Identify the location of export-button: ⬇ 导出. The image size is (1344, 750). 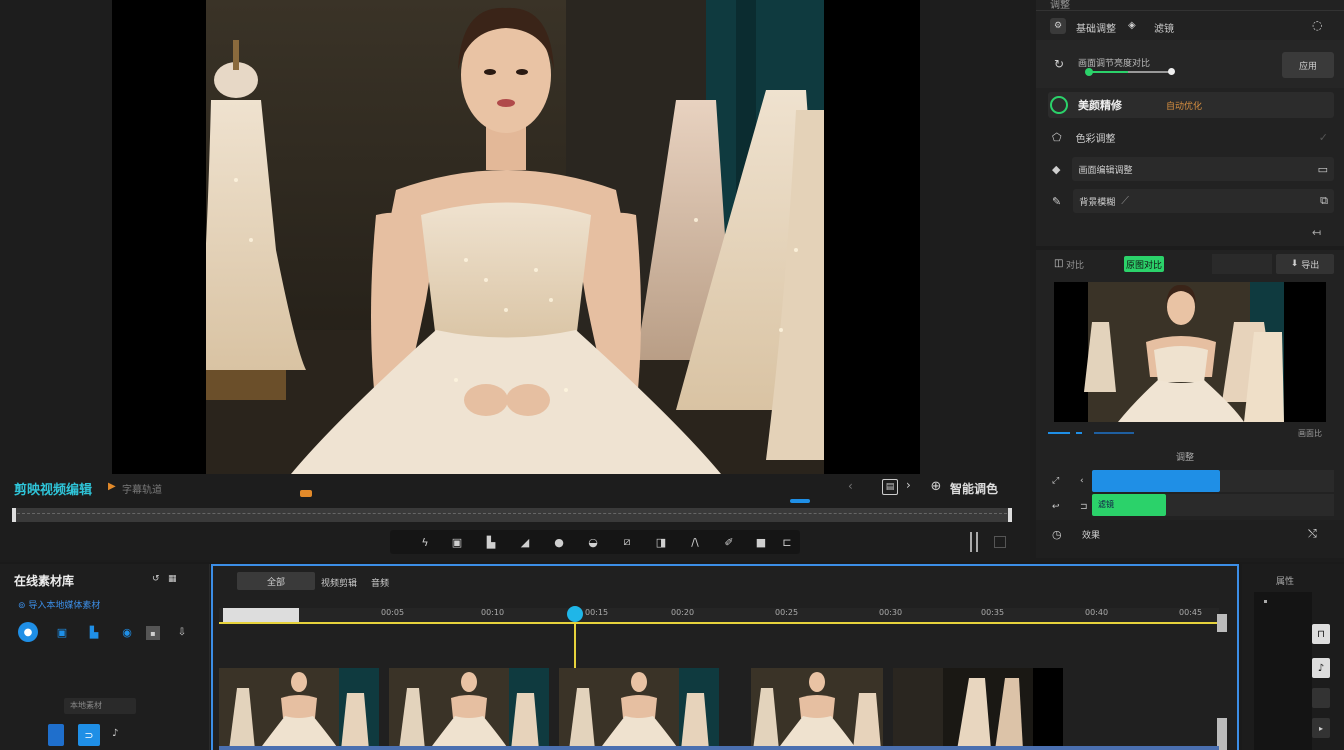
(1305, 264).